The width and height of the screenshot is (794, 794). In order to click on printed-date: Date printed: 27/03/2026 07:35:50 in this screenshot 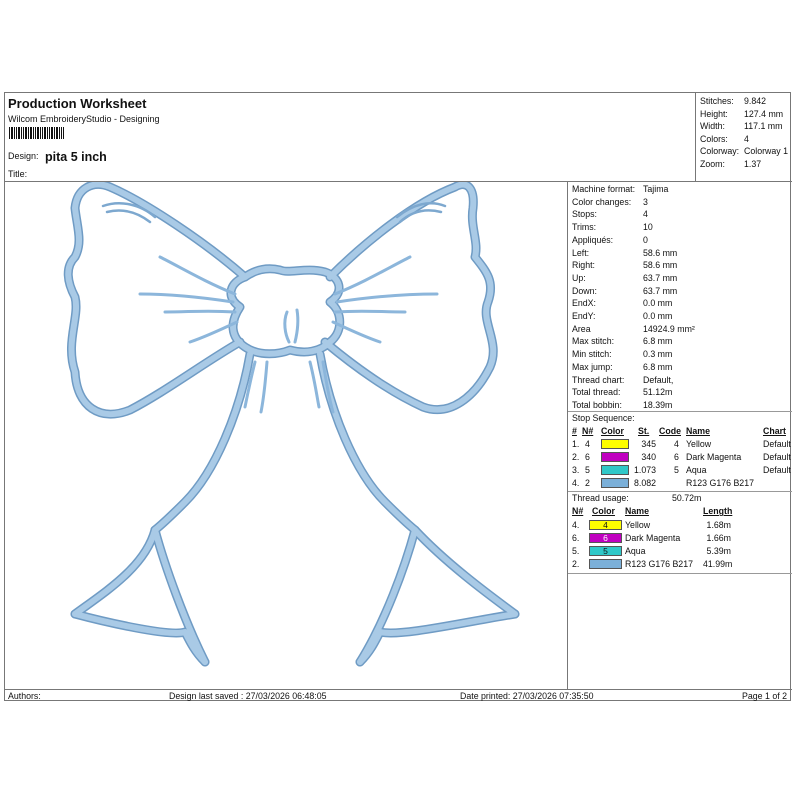, I will do `click(527, 696)`.